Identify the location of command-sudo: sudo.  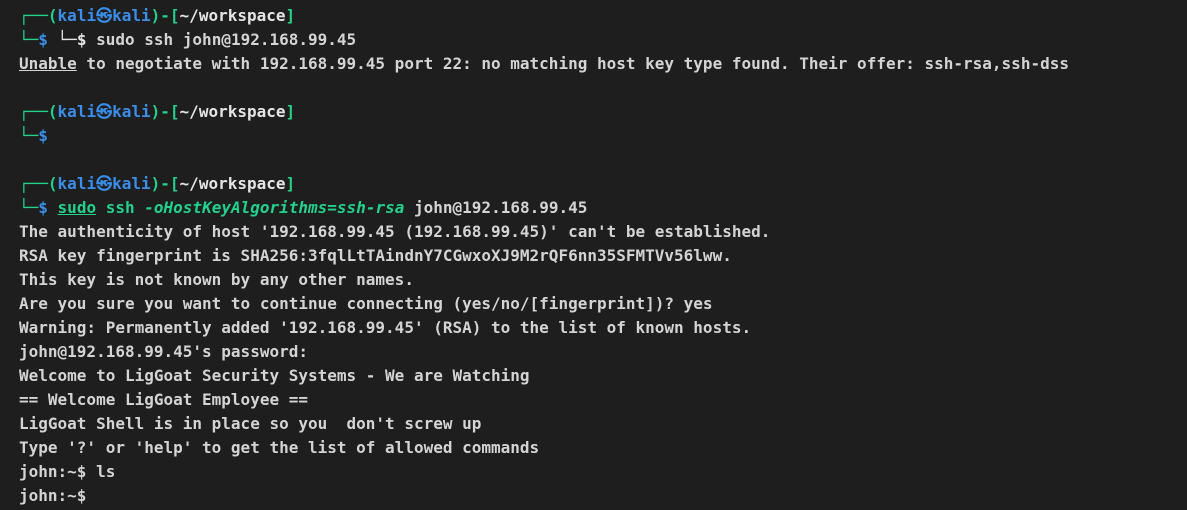
(77, 207).